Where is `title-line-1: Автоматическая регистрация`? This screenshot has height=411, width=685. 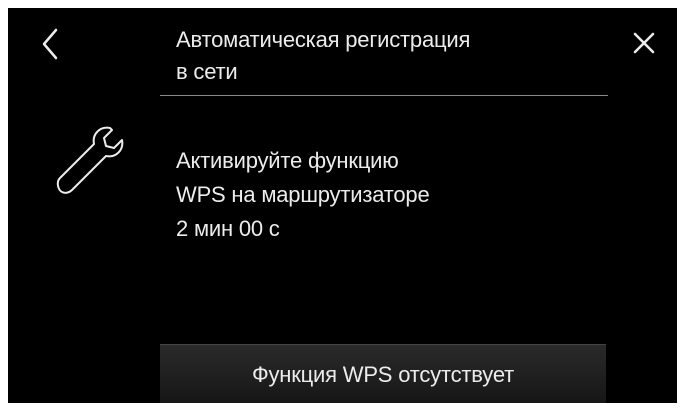 title-line-1: Автоматическая регистрация is located at coordinates (323, 39).